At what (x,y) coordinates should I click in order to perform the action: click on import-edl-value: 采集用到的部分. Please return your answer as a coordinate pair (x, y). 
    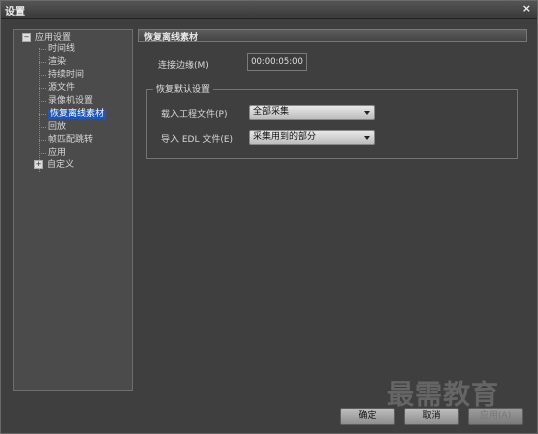
    Looking at the image, I should click on (285, 137).